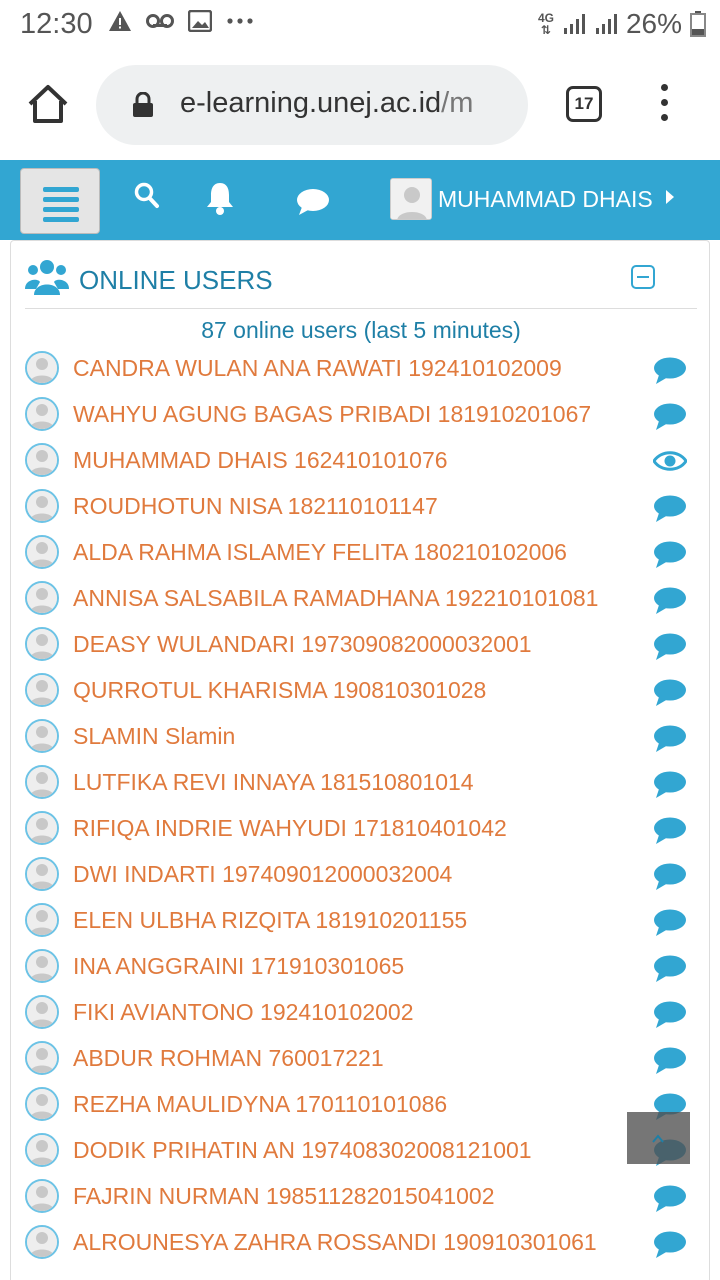 This screenshot has width=720, height=1280. What do you see at coordinates (47, 277) in the screenshot?
I see `users-icon` at bounding box center [47, 277].